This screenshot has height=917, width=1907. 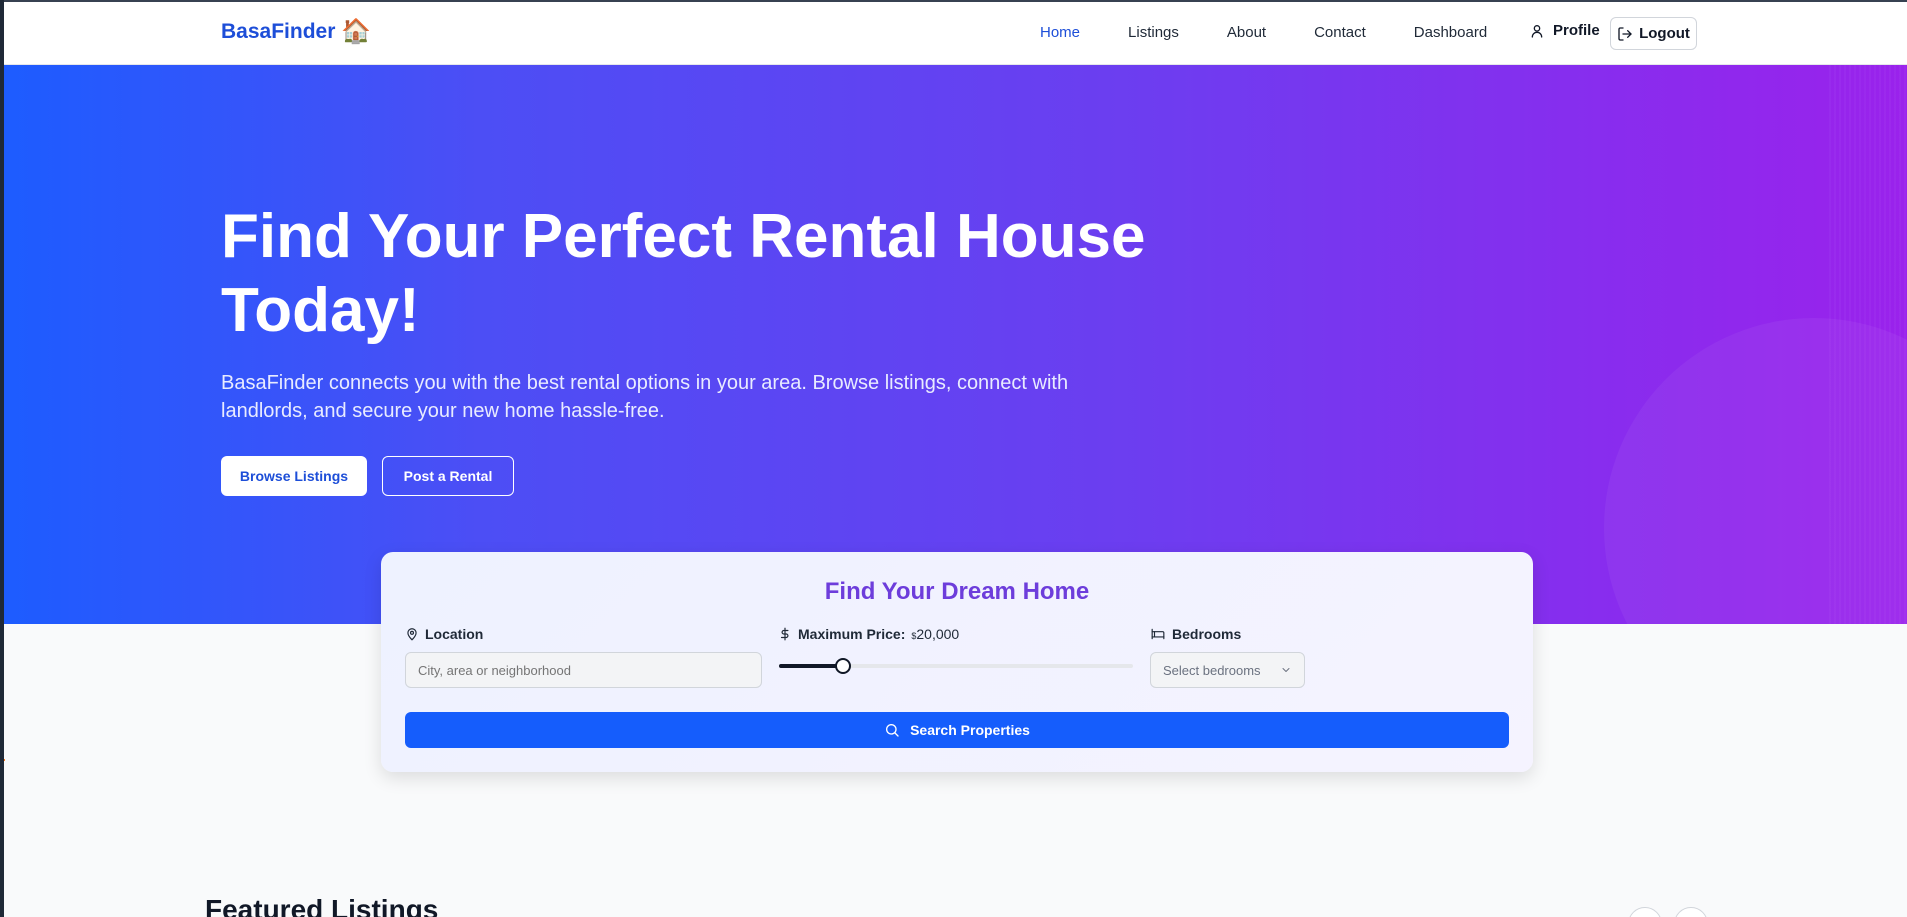 I want to click on house-icon: 🏠, so click(x=356, y=31).